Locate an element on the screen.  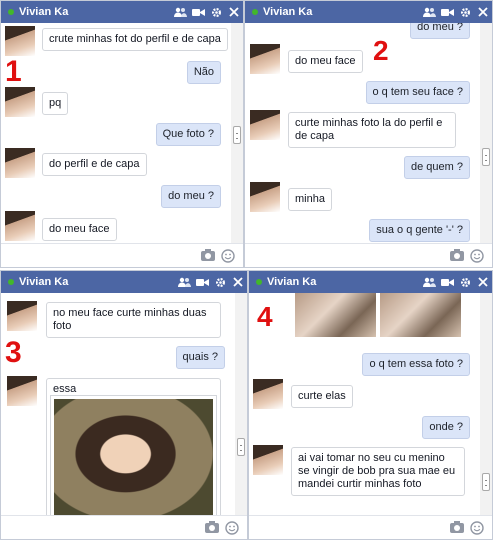
message-bubble: quais ? is located at coordinates (200, 357).